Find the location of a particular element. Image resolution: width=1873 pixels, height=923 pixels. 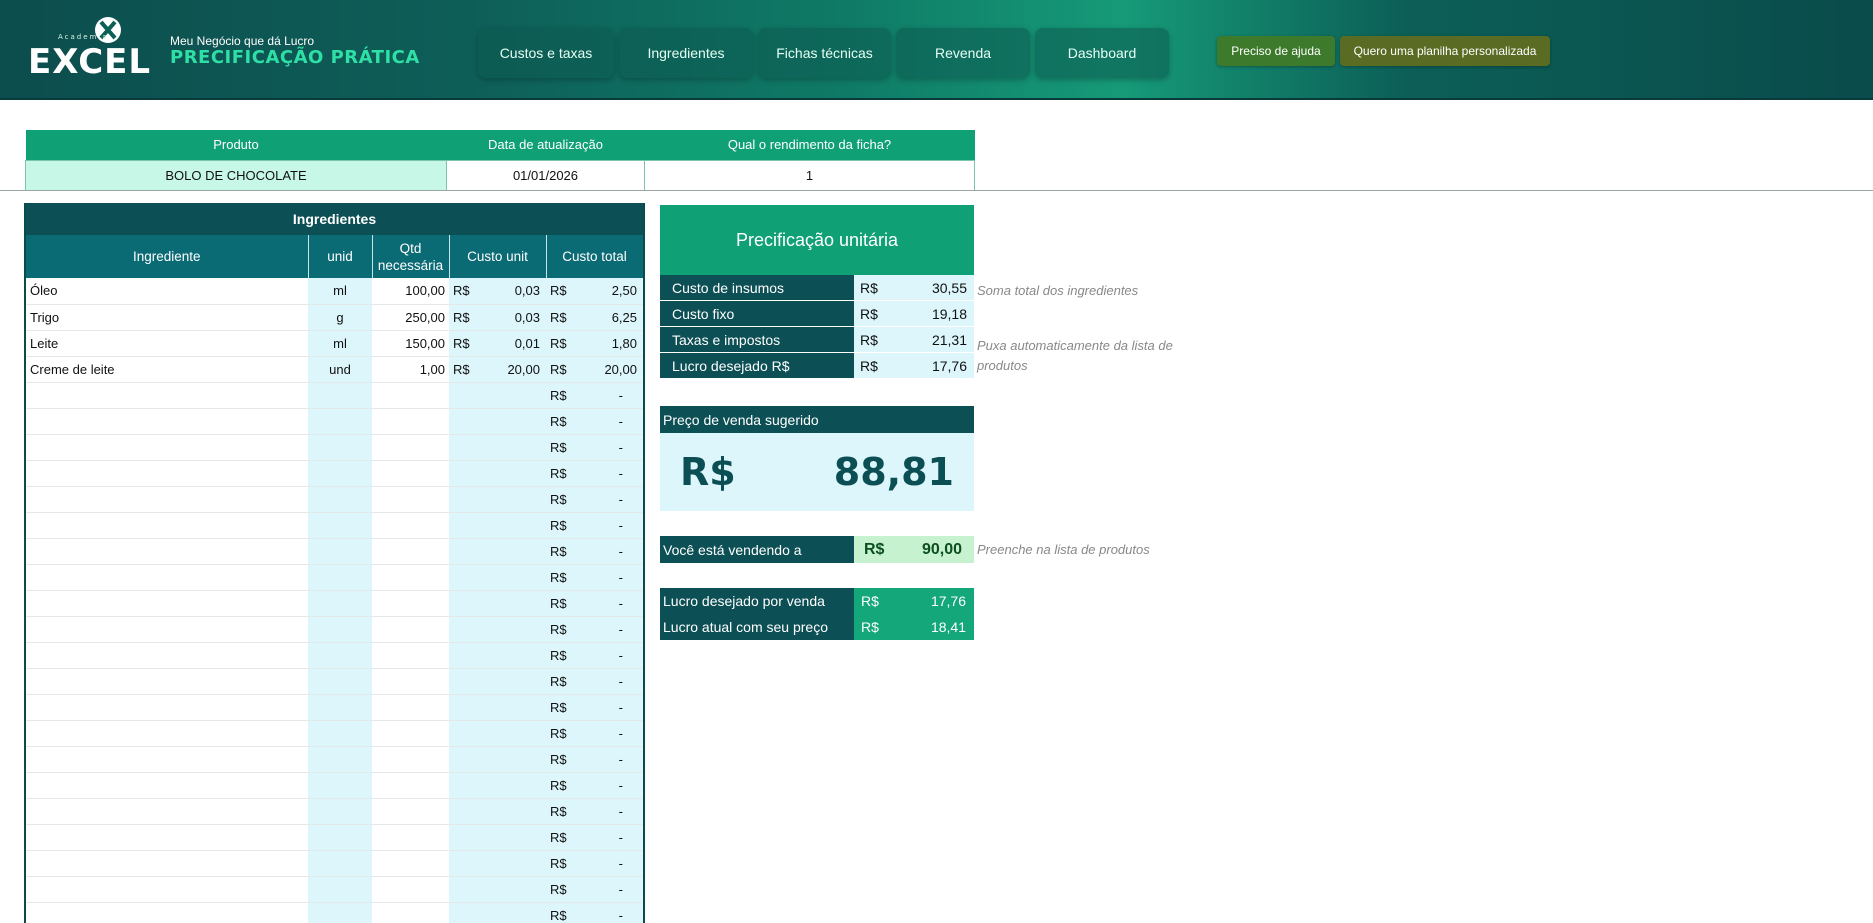

selling-price-value: R$ 90,00 is located at coordinates (914, 549).